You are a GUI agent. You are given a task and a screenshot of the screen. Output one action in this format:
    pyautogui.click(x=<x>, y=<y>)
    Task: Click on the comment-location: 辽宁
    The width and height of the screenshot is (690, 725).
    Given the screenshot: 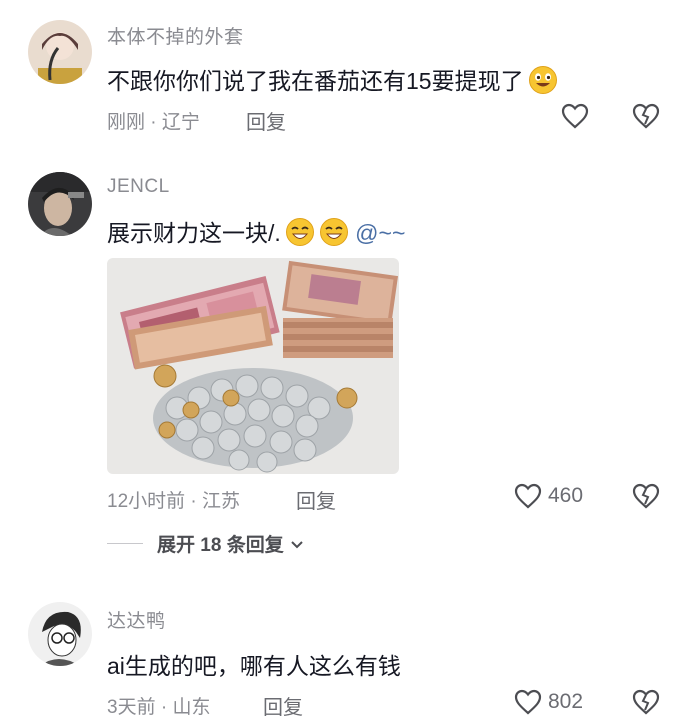 What is the action you would take?
    pyautogui.click(x=180, y=122)
    